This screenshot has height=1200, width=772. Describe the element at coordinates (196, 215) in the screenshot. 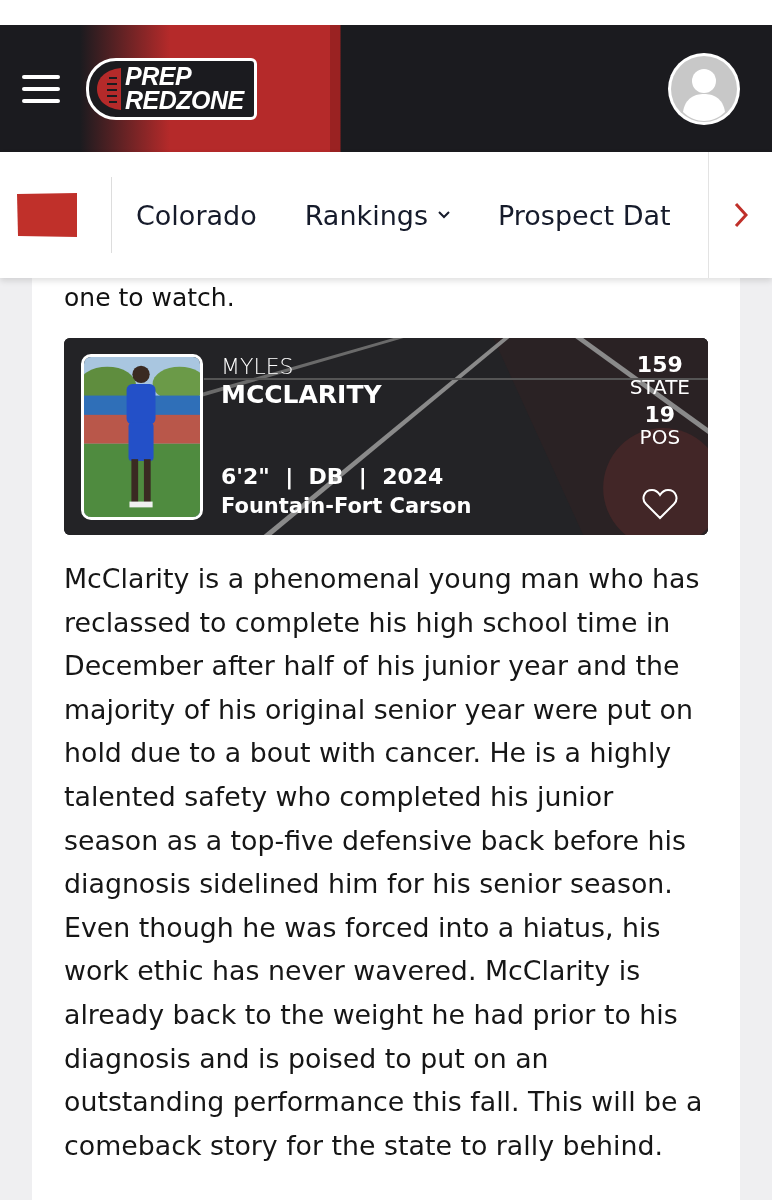

I see `nav-link: Colorado` at that location.